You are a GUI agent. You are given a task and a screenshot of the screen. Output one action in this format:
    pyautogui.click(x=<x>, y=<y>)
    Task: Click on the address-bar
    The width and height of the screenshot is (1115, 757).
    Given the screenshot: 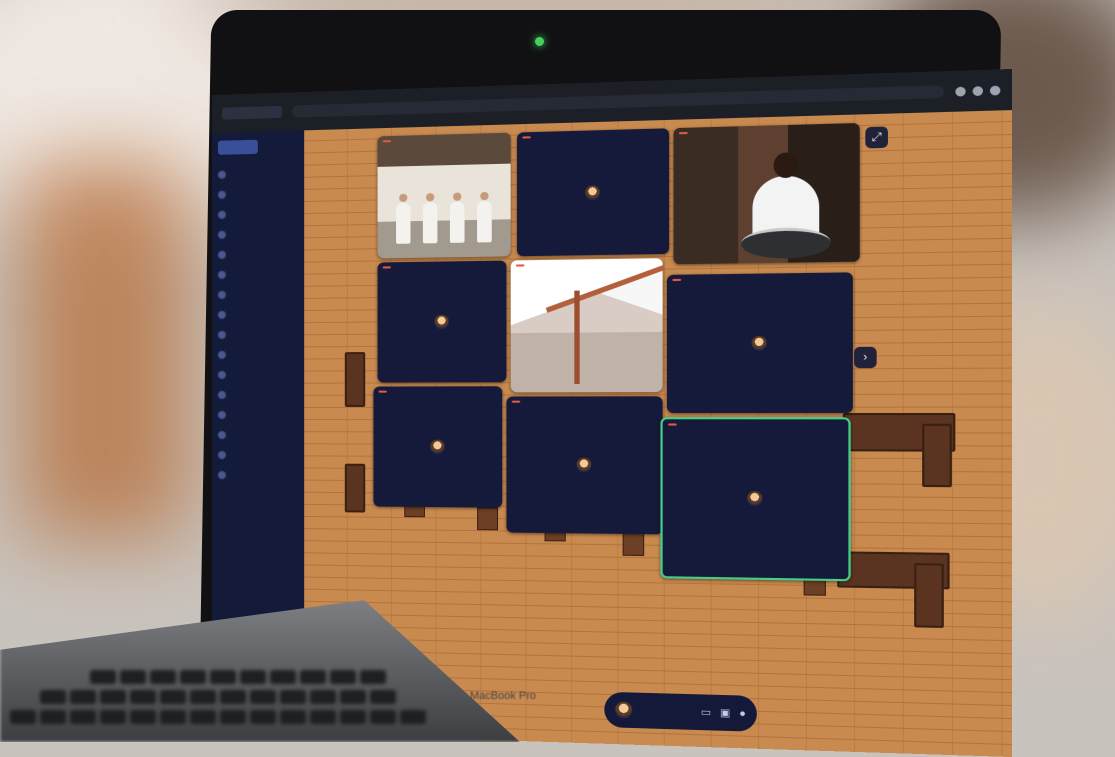 What is the action you would take?
    pyautogui.click(x=618, y=101)
    